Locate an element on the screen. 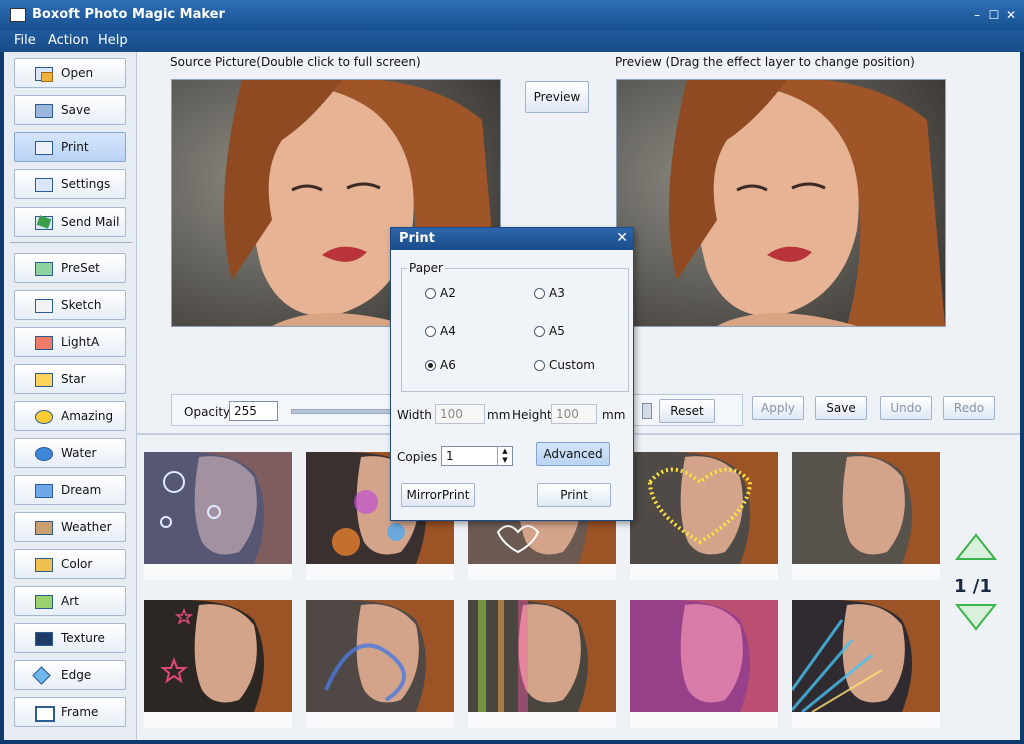 The width and height of the screenshot is (1024, 744). settings-gear-icon is located at coordinates (43, 184).